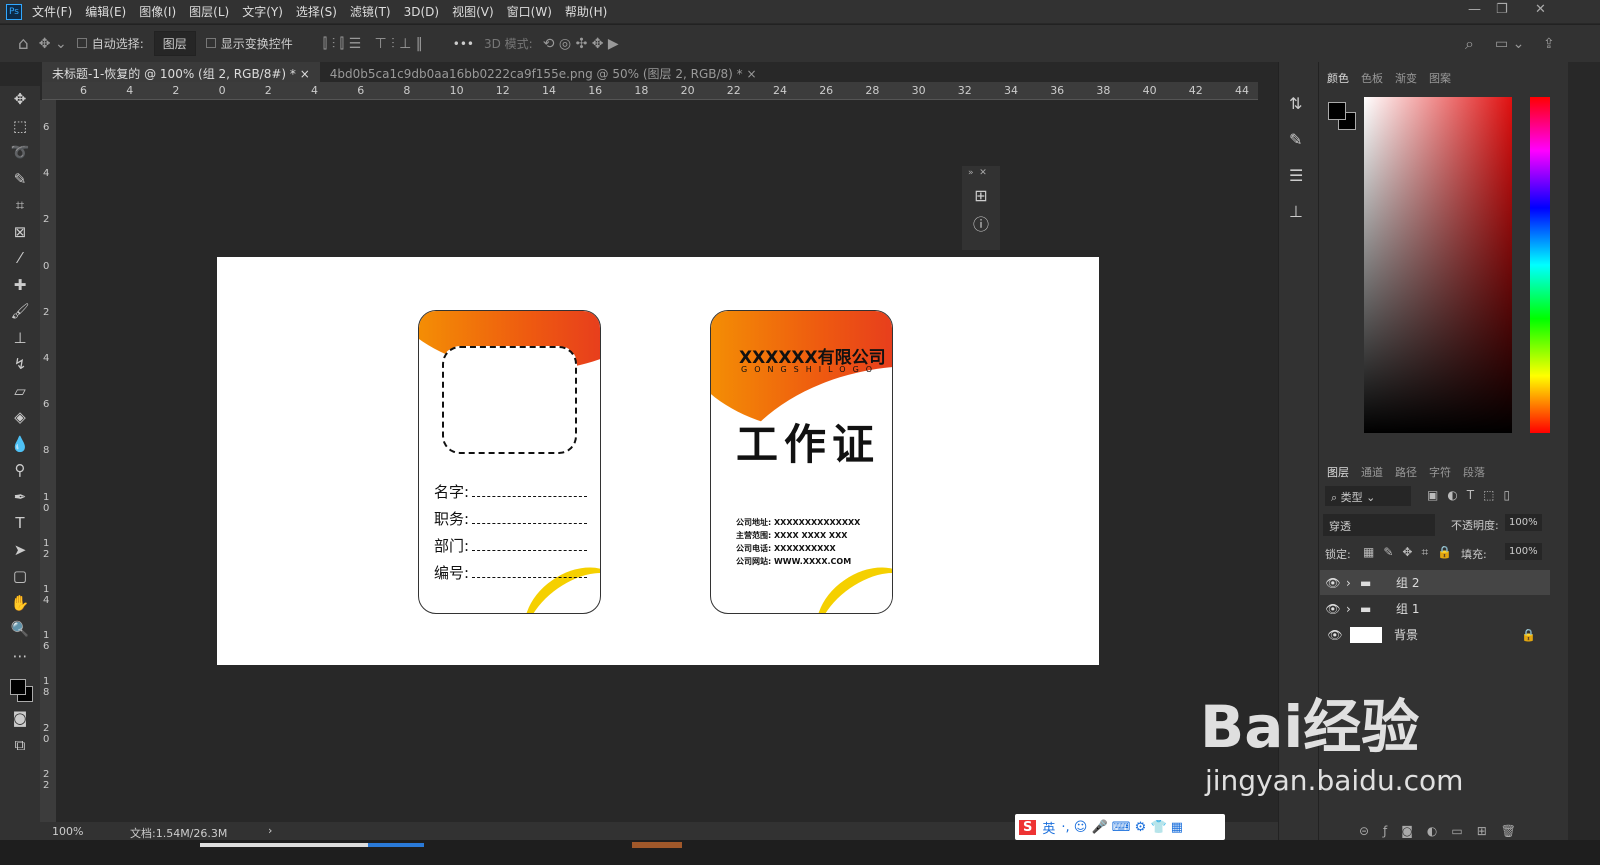 This screenshot has width=1600, height=865. Describe the element at coordinates (316, 11) in the screenshot. I see `menu-select: 选择(S)` at that location.